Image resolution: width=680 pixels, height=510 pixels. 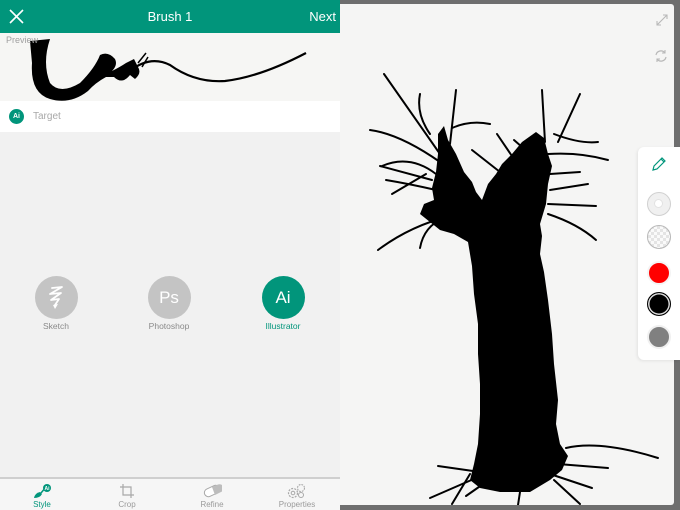 What do you see at coordinates (48, 489) in the screenshot?
I see `svg-text: Ai` at bounding box center [48, 489].